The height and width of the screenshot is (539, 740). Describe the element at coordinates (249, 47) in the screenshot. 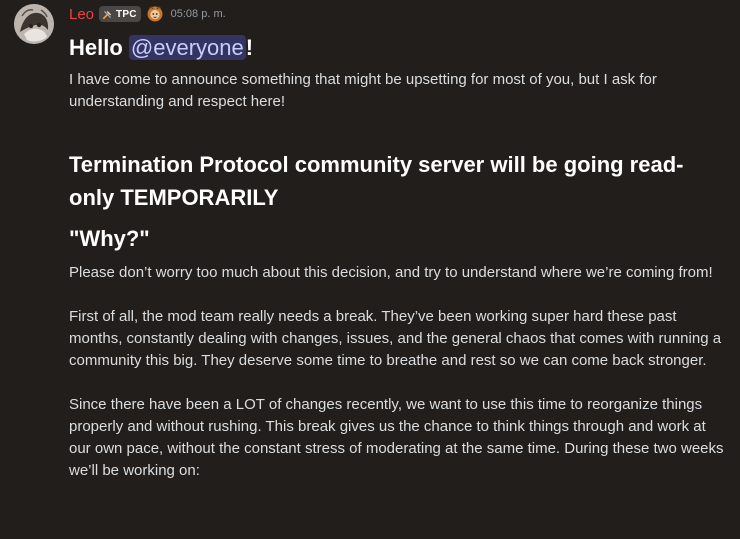

I see `greeting-suffix: !` at that location.